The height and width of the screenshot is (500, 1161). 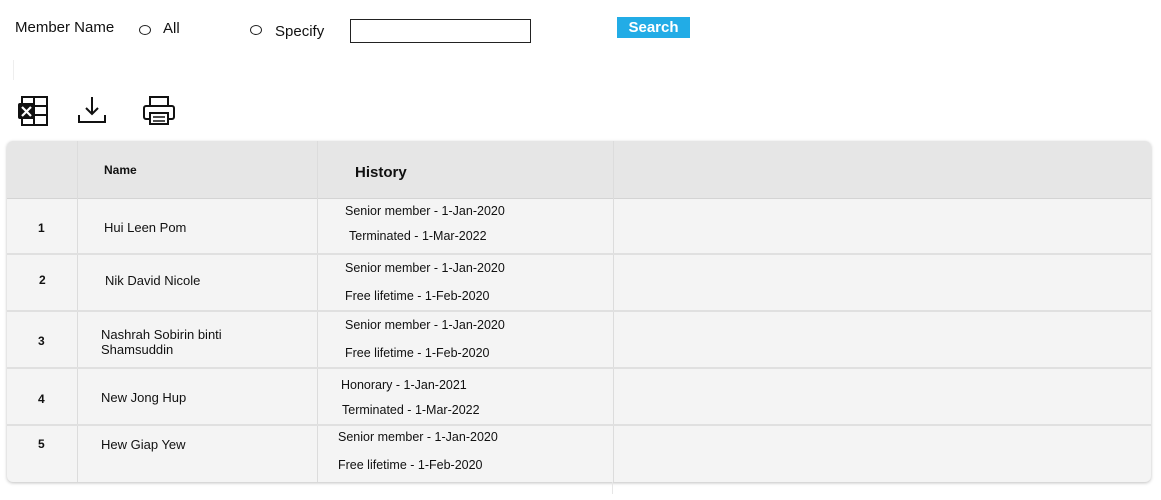 I want to click on row-number: 1, so click(x=41, y=228).